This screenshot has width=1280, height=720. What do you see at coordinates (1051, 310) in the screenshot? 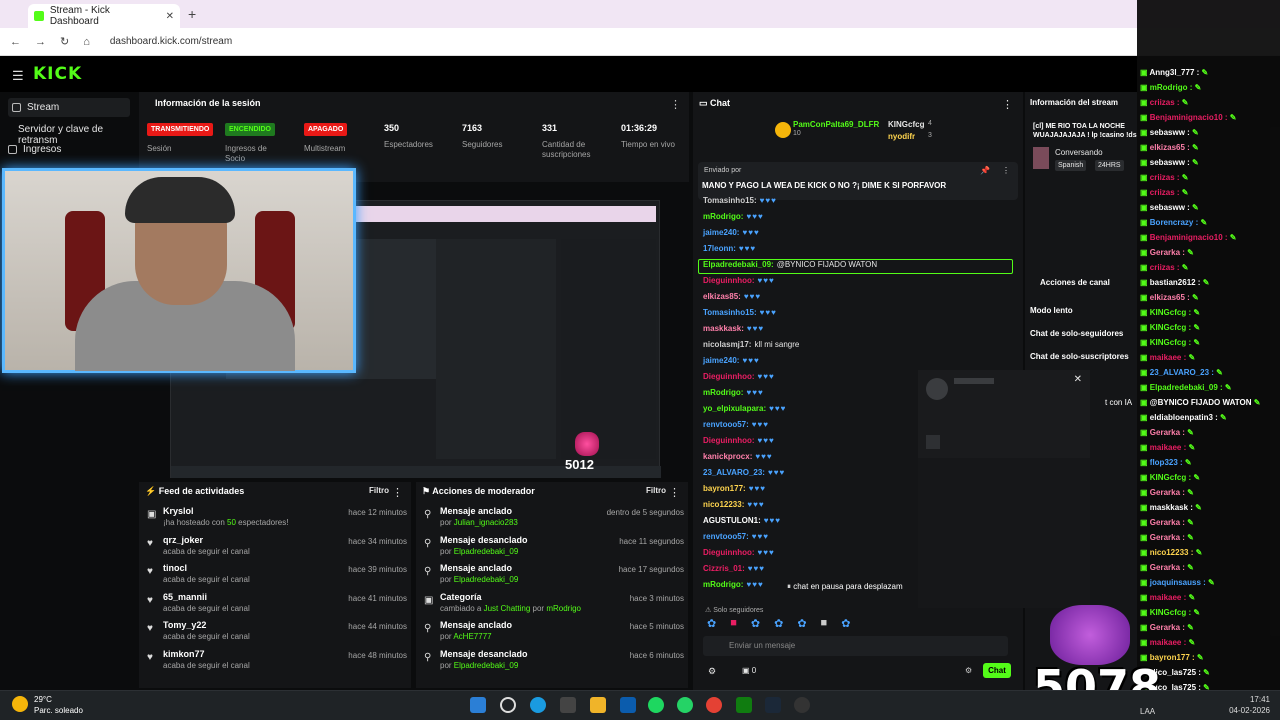
I see `slow-mode-toggle: Modo lento` at bounding box center [1051, 310].